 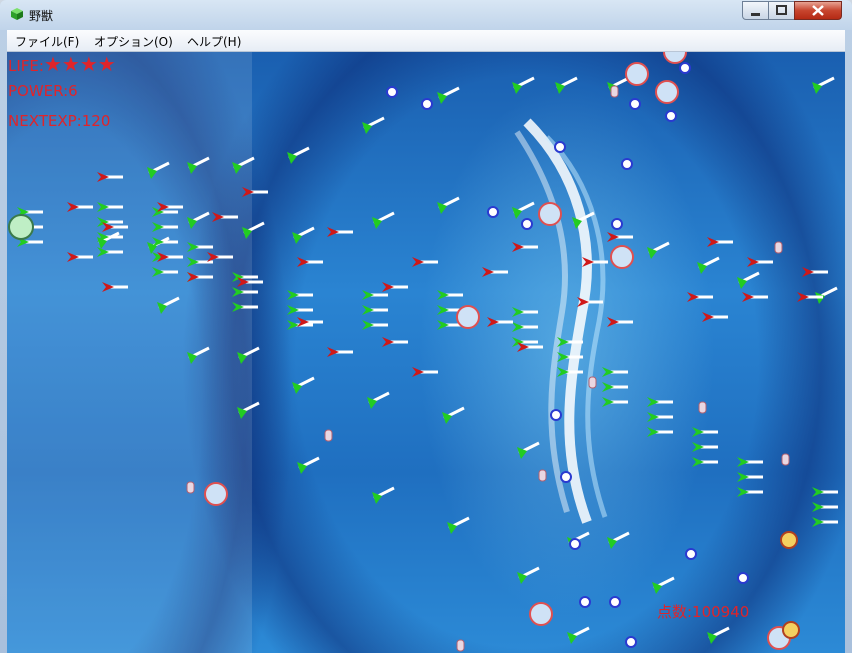 What do you see at coordinates (426, 15) in the screenshot?
I see `title-bar: 野獣` at bounding box center [426, 15].